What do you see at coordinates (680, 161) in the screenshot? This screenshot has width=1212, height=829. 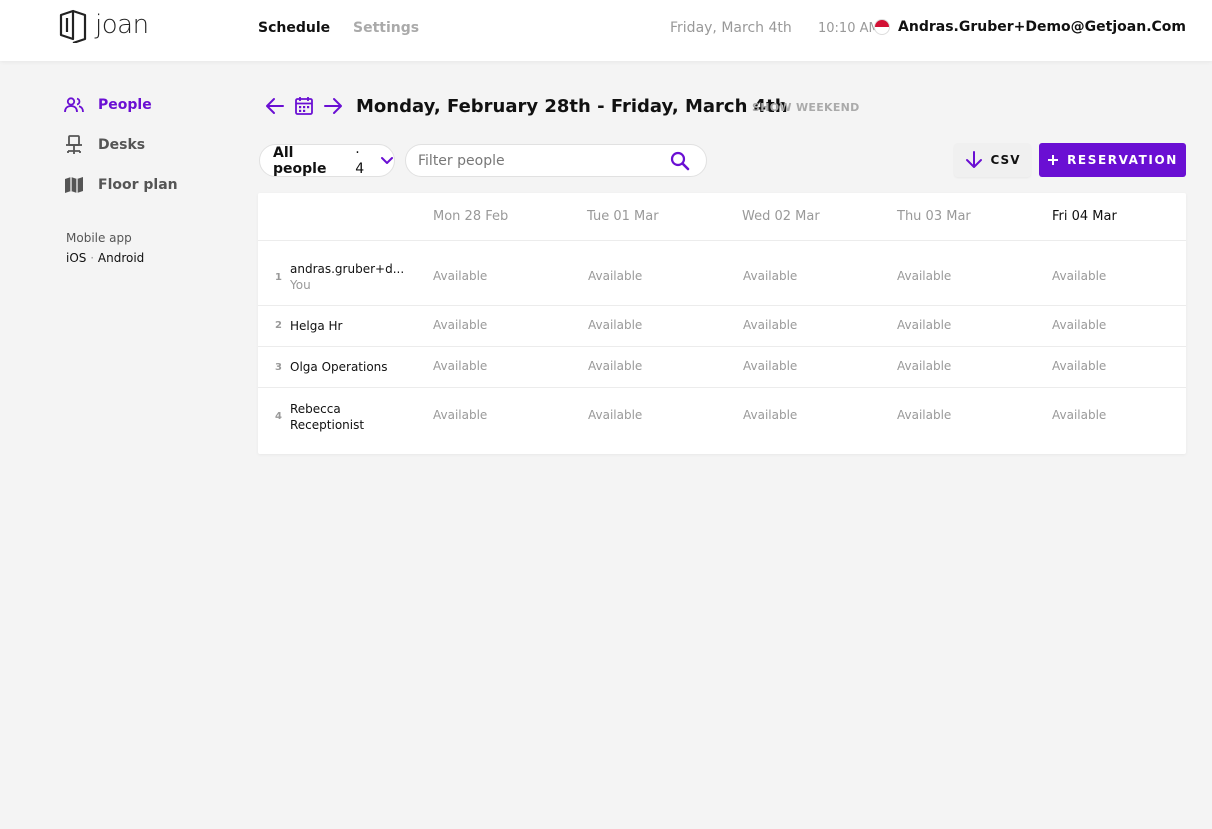 I see `search-icon` at bounding box center [680, 161].